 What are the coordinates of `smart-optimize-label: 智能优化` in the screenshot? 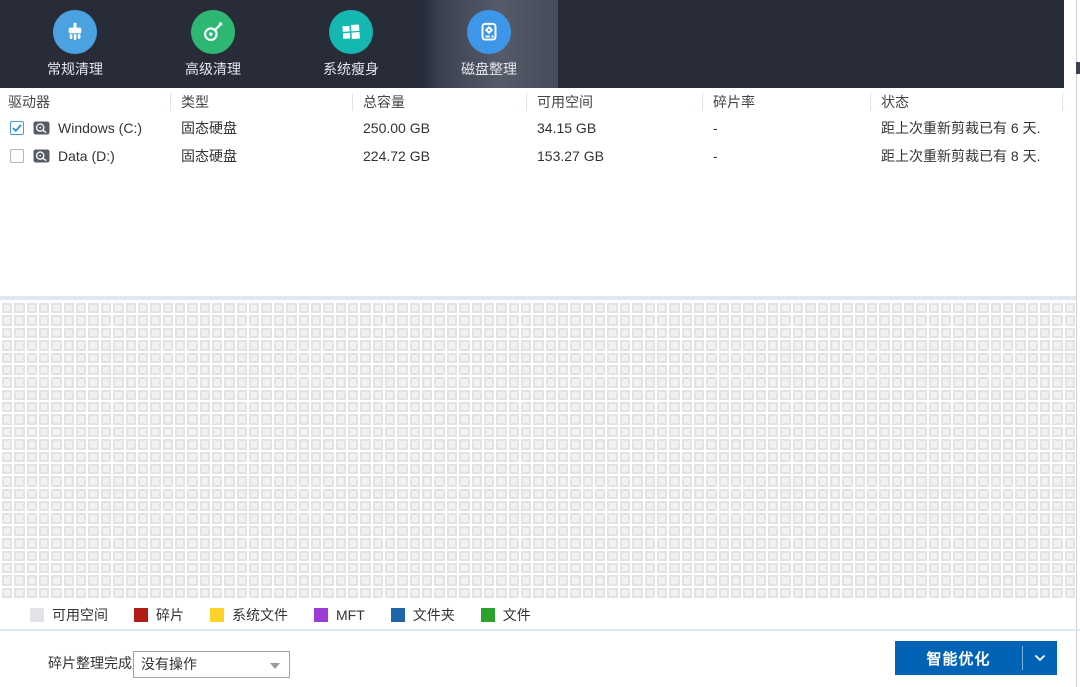 It's located at (958, 658).